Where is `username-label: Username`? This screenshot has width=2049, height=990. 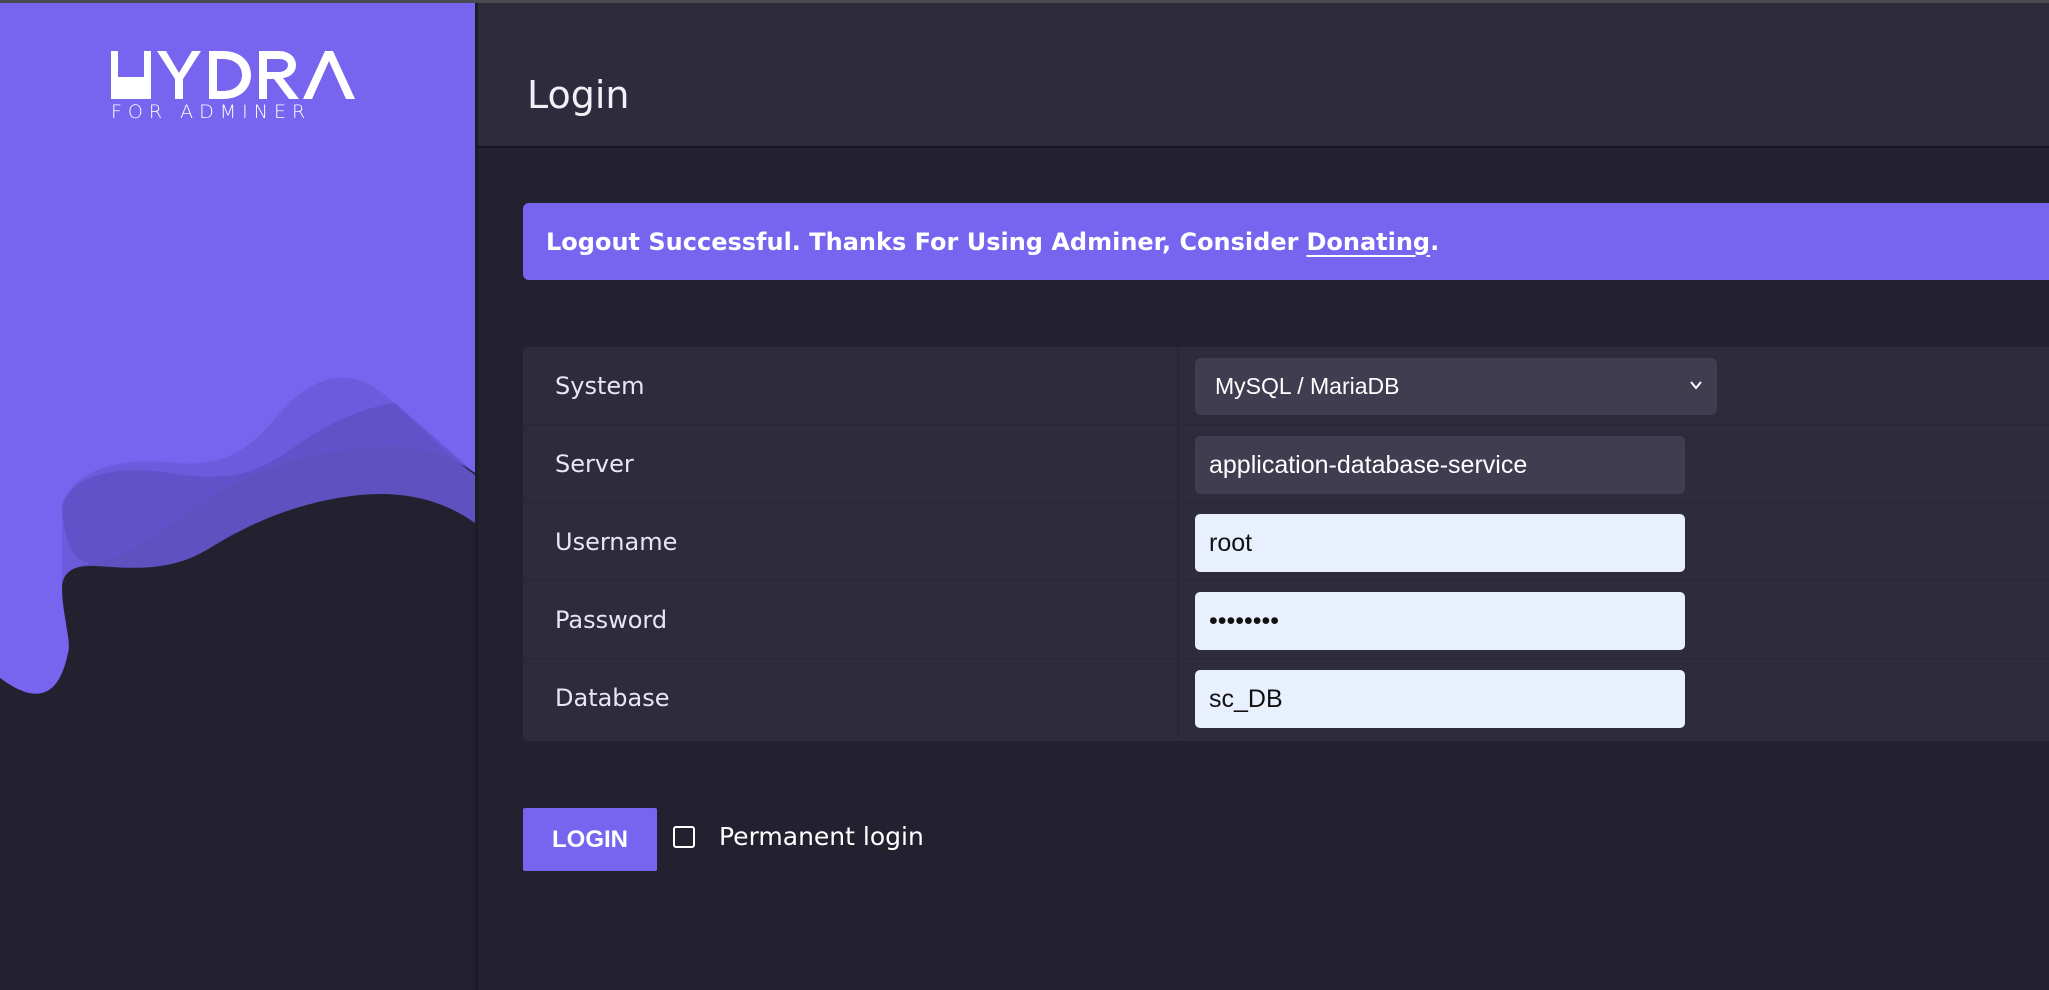 username-label: Username is located at coordinates (616, 542).